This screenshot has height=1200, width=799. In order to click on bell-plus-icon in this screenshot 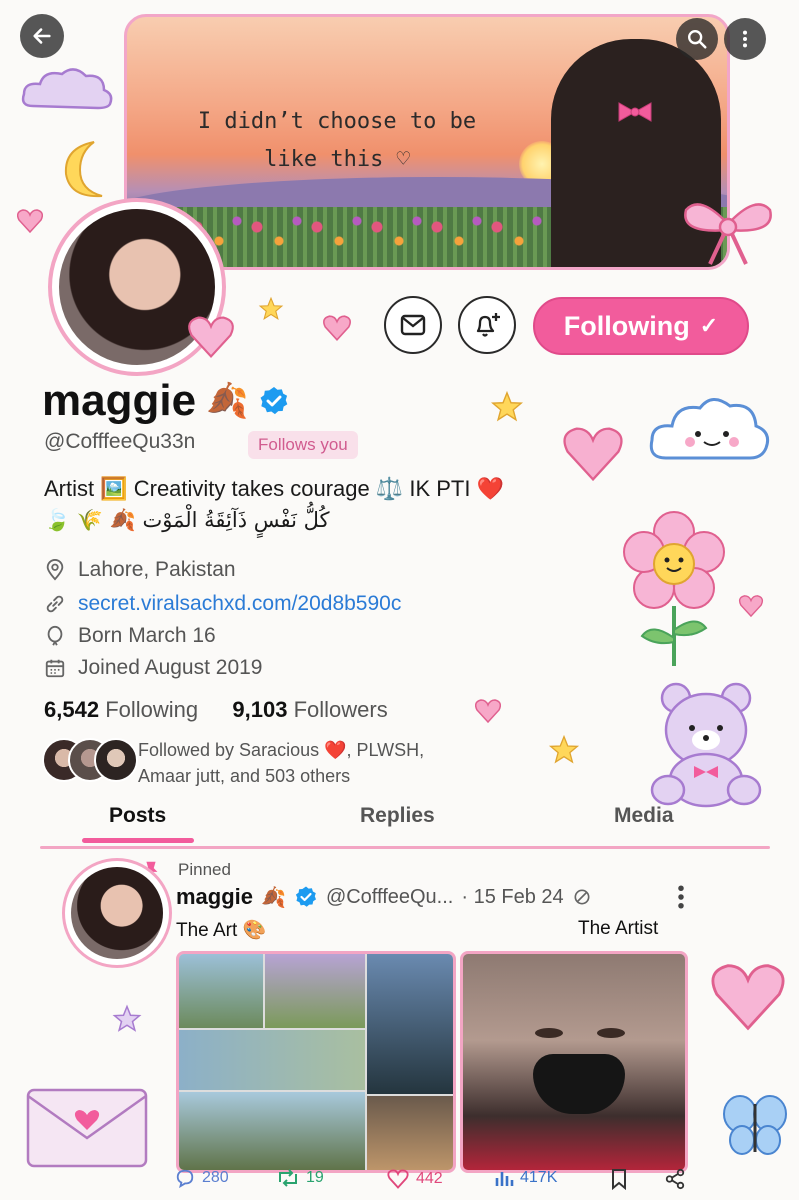, I will do `click(488, 325)`.